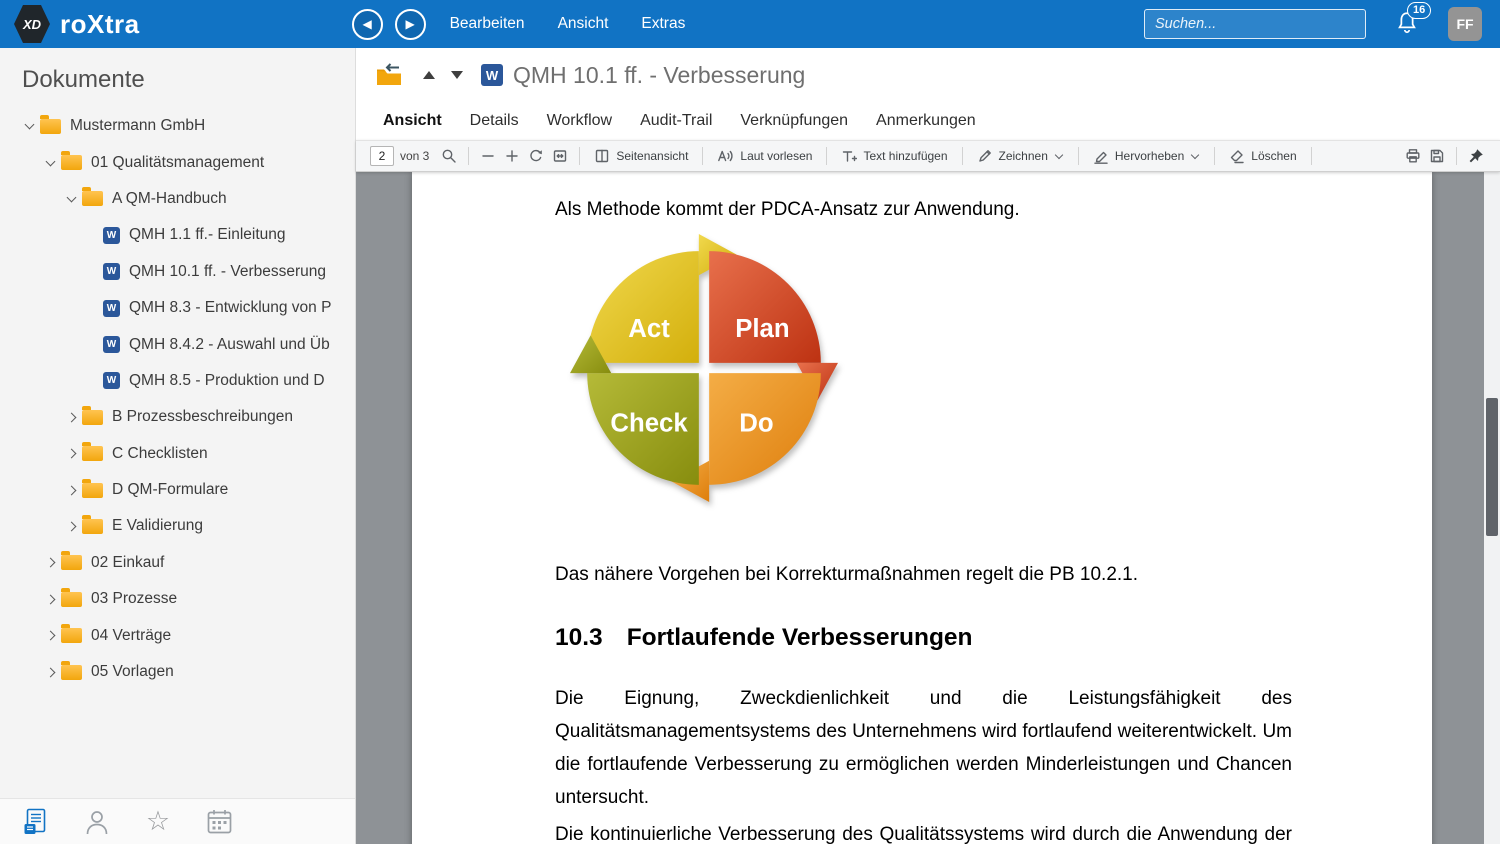 This screenshot has width=1500, height=844. I want to click on document-title: QMH 10.1 ff. - Verbesserung, so click(659, 74).